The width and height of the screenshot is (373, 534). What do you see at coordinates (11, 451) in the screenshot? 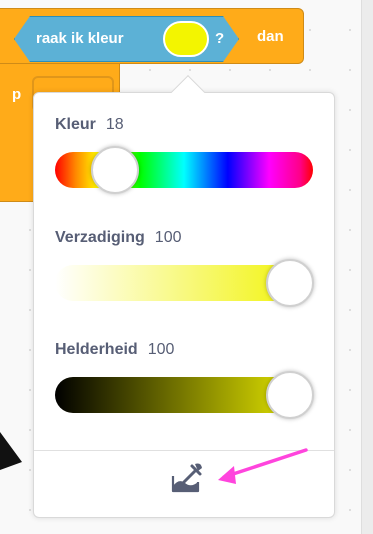
I see `cursor-arrow-icon` at bounding box center [11, 451].